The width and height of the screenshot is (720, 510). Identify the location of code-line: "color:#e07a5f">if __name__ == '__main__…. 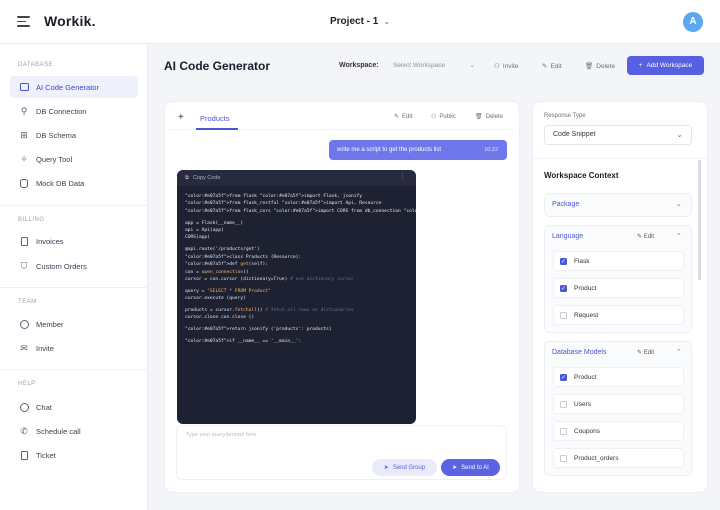
(243, 342).